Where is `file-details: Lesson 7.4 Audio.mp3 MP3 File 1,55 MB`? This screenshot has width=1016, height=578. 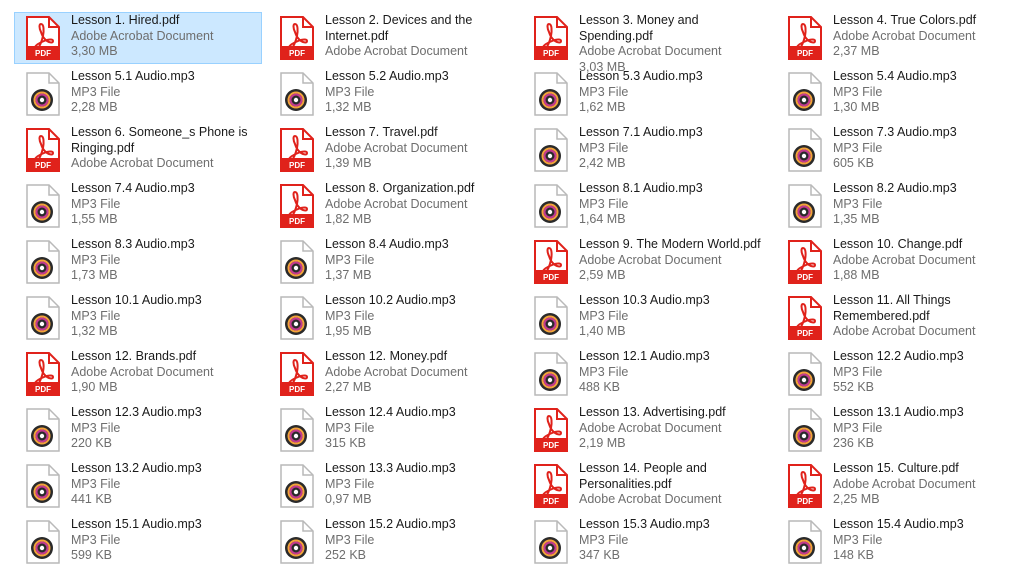
file-details: Lesson 7.4 Audio.mp3 MP3 File 1,55 MB is located at coordinates (166, 204).